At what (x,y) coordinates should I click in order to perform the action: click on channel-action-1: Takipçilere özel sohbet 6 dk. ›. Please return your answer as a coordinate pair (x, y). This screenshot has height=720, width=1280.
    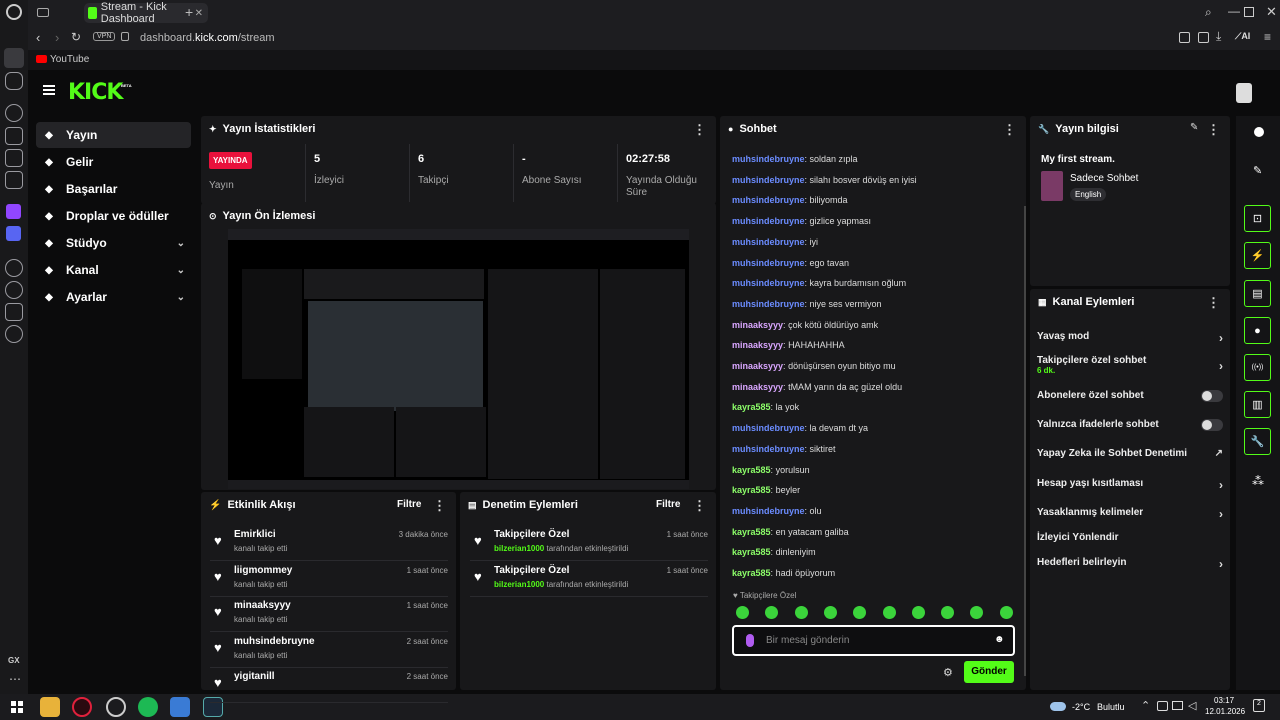
    Looking at the image, I should click on (1132, 365).